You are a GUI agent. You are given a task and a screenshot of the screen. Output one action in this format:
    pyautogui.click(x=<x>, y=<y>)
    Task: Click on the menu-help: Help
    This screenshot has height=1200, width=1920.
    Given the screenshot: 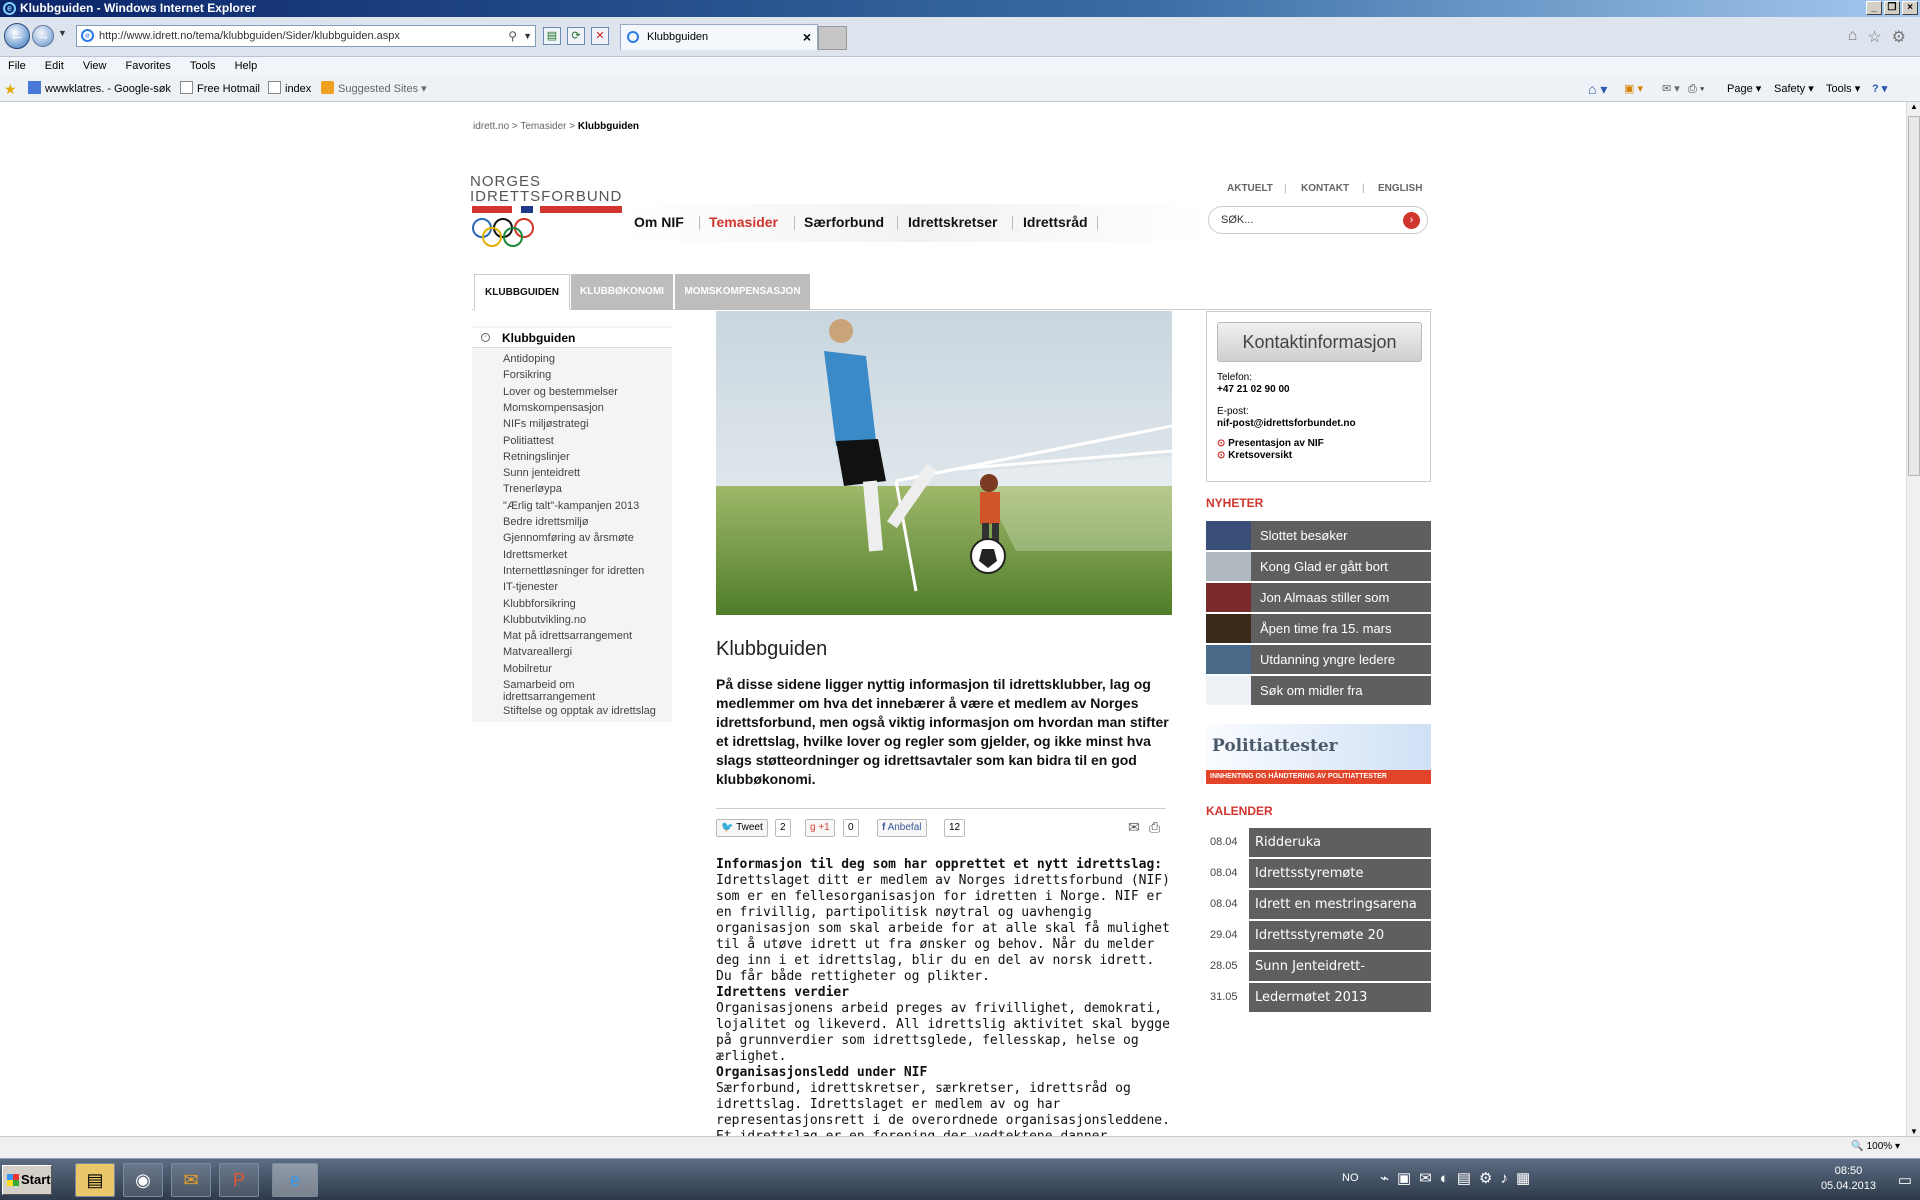 What is the action you would take?
    pyautogui.click(x=246, y=66)
    